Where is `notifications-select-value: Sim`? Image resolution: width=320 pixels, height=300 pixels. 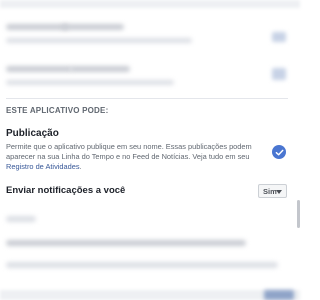
notifications-select-value: Sim is located at coordinates (270, 191).